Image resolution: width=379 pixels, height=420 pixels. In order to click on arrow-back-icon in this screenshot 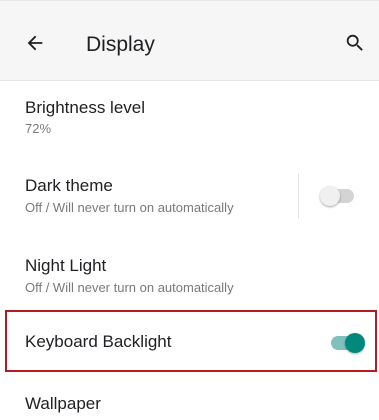, I will do `click(35, 43)`.